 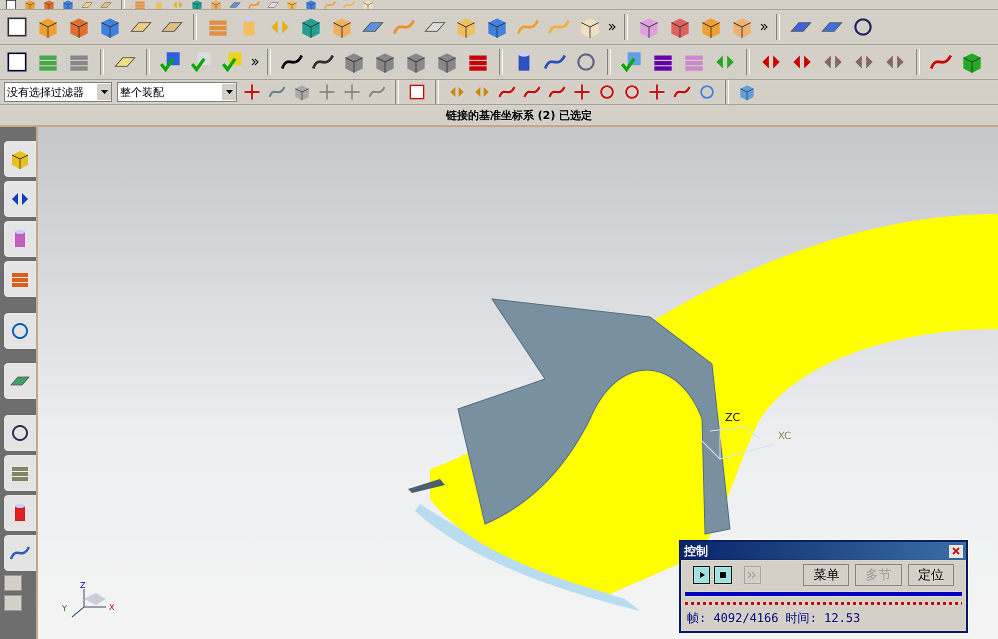 What do you see at coordinates (696, 551) in the screenshot?
I see `dialog-title: 控制` at bounding box center [696, 551].